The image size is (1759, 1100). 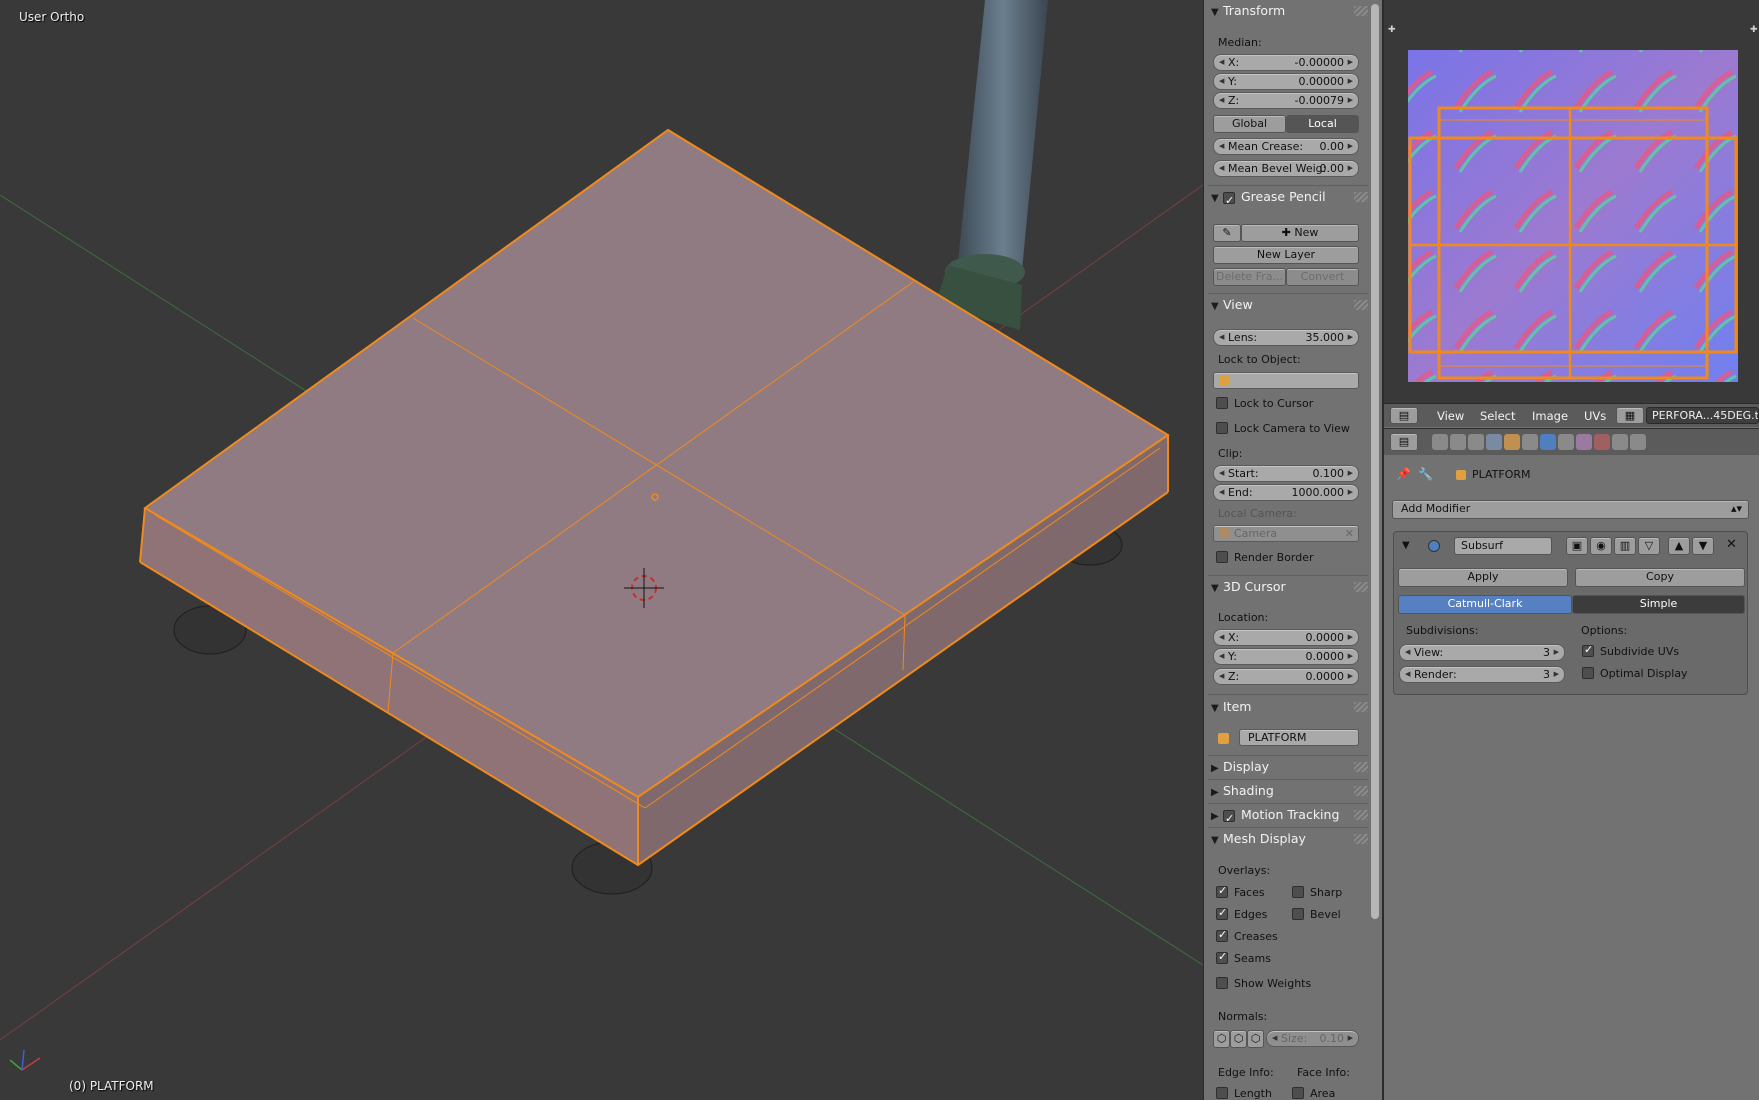 What do you see at coordinates (1476, 442) in the screenshot?
I see `scene-tab-icon` at bounding box center [1476, 442].